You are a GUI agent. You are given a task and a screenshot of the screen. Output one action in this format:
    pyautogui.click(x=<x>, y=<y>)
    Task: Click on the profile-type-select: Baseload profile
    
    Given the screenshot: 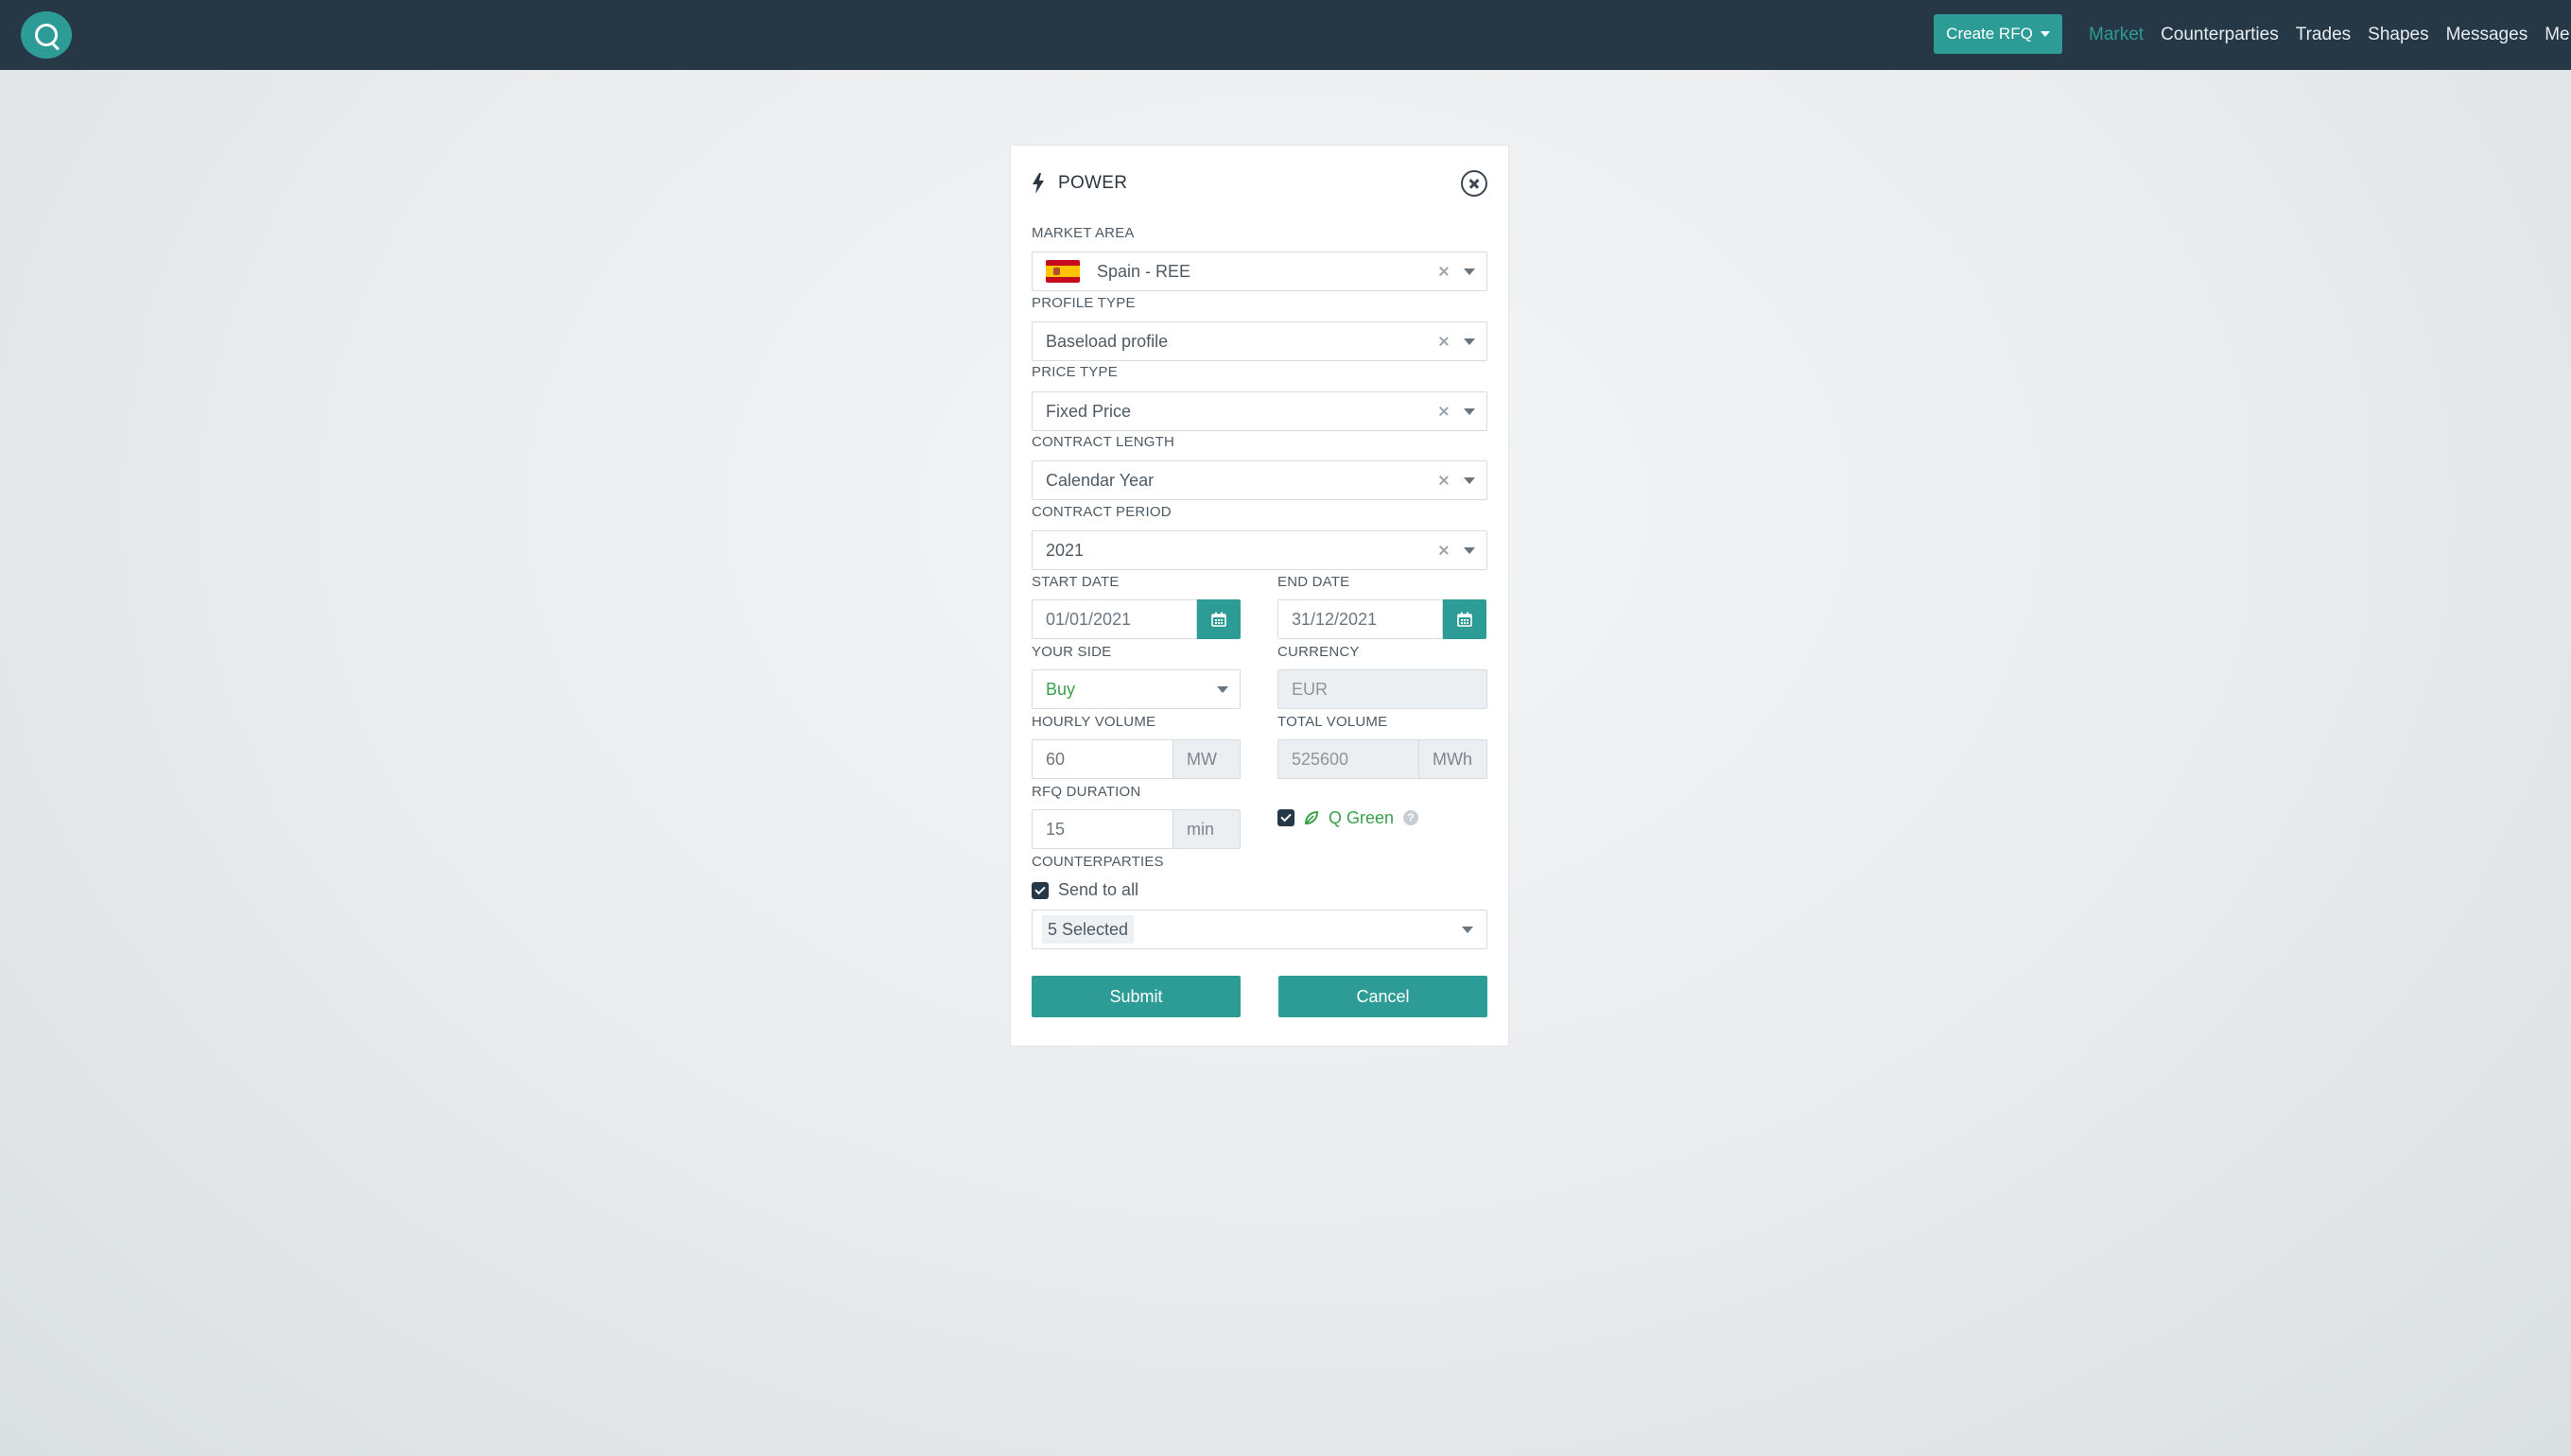 What is the action you would take?
    pyautogui.click(x=1259, y=341)
    